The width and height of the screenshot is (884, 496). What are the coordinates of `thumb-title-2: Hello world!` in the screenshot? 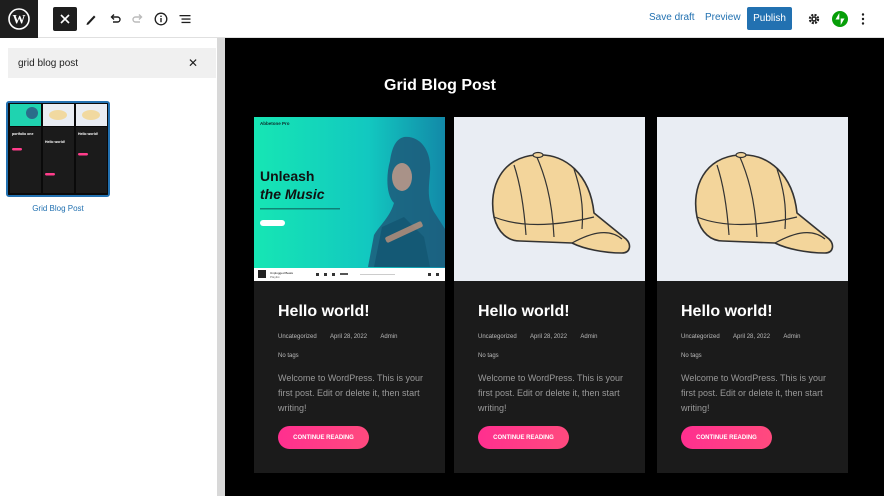 It's located at (55, 142).